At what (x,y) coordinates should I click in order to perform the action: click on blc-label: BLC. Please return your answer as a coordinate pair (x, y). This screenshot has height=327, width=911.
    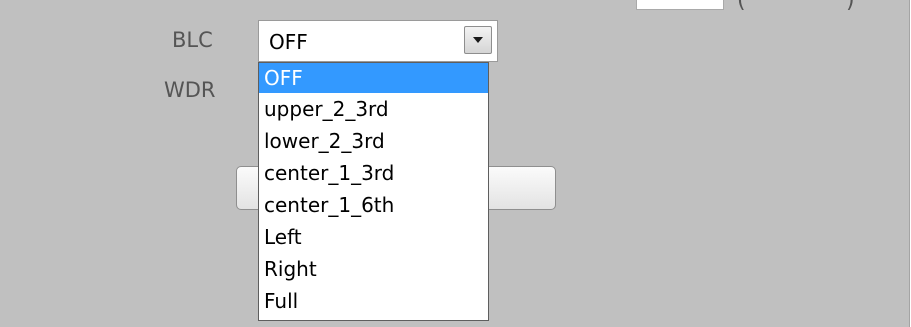
    Looking at the image, I should click on (192, 40).